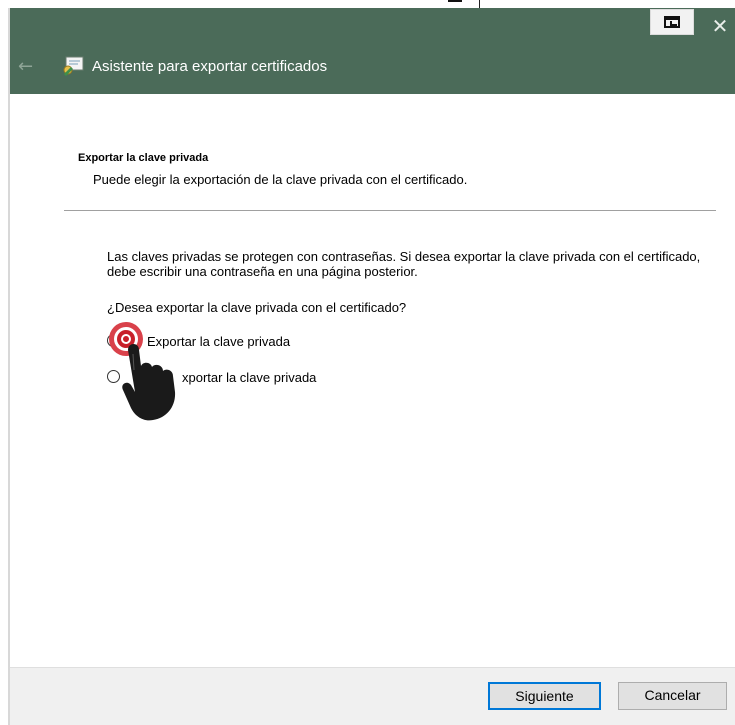 The image size is (735, 725). I want to click on pointer-hand-icon, so click(149, 382).